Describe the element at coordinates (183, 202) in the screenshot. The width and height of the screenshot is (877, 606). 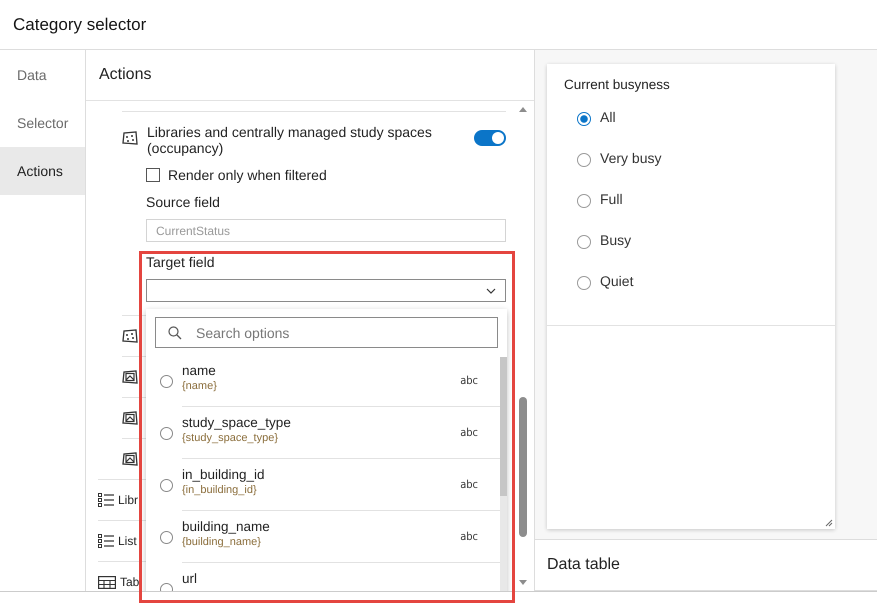
I see `field-label: Source field` at that location.